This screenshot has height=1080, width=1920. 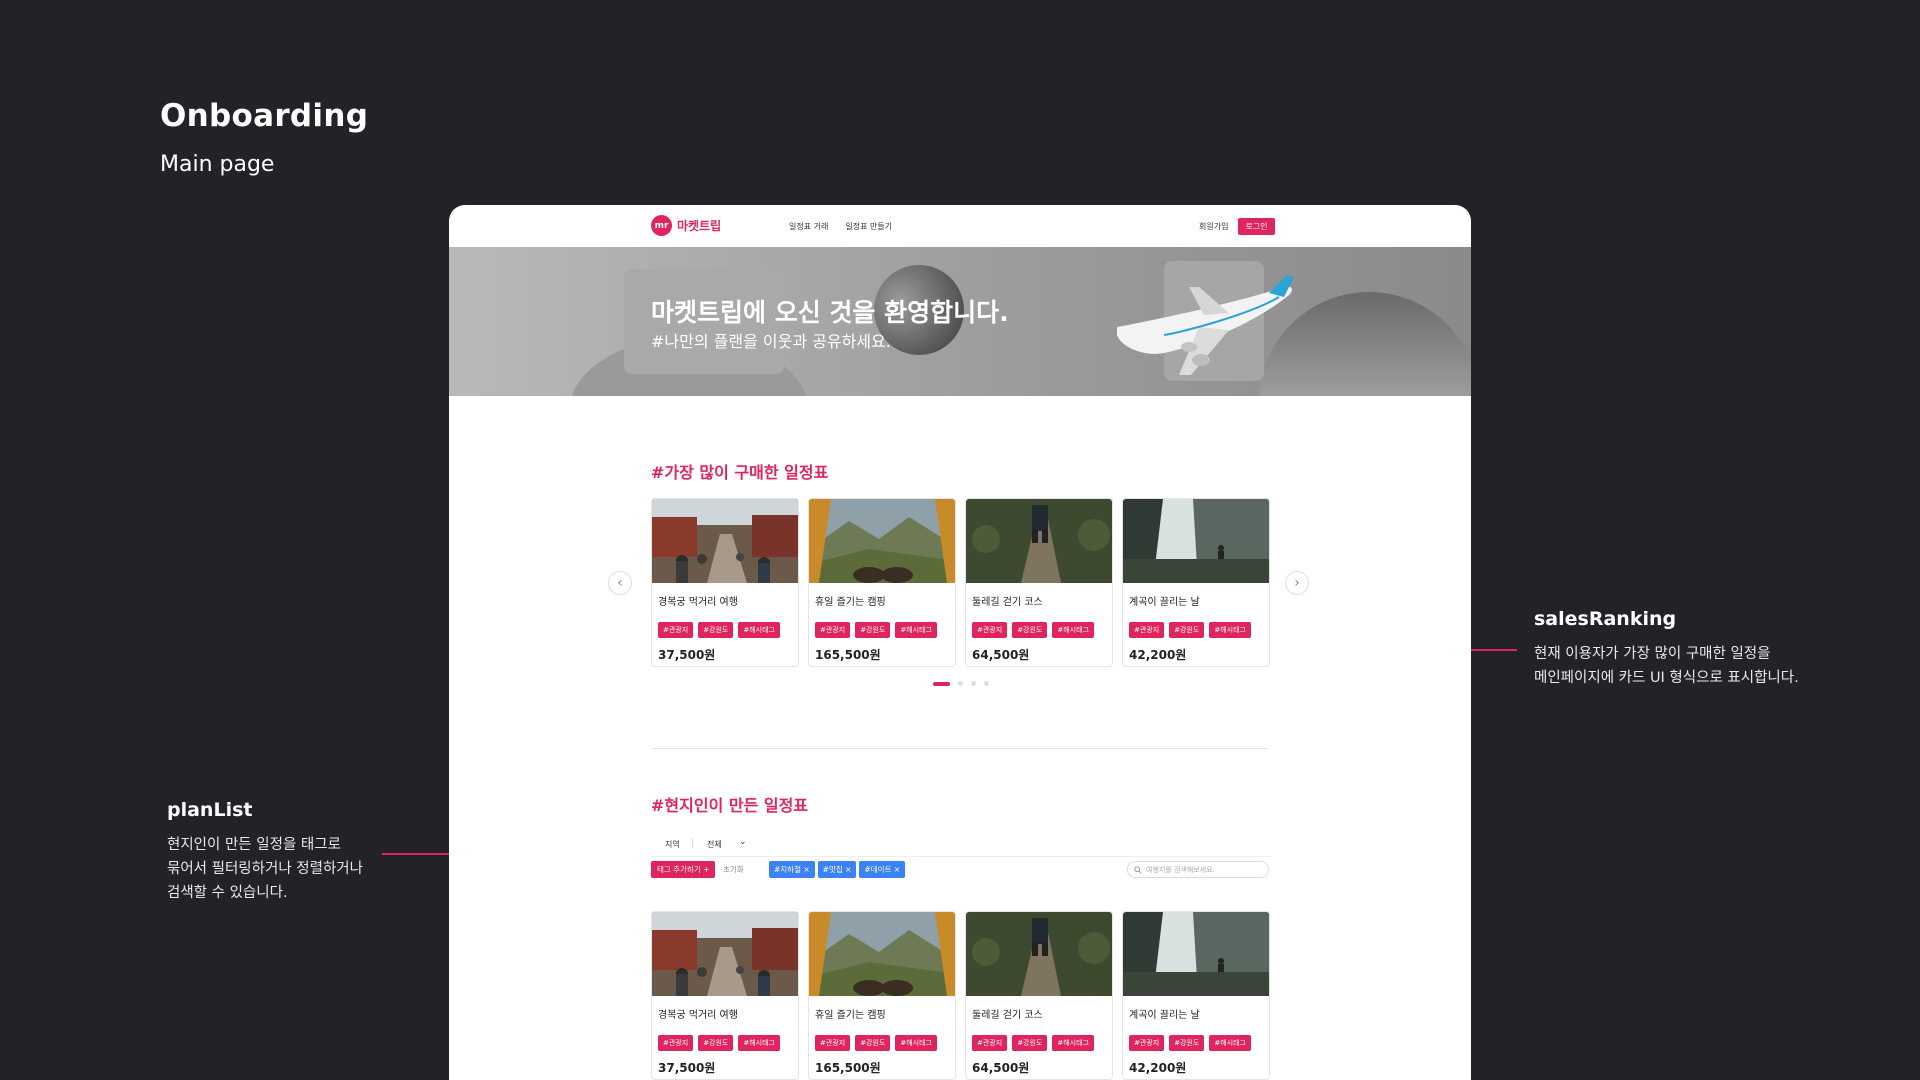 I want to click on hero-title: 마켓트립에 오신 것을 환영합니다., so click(x=830, y=312).